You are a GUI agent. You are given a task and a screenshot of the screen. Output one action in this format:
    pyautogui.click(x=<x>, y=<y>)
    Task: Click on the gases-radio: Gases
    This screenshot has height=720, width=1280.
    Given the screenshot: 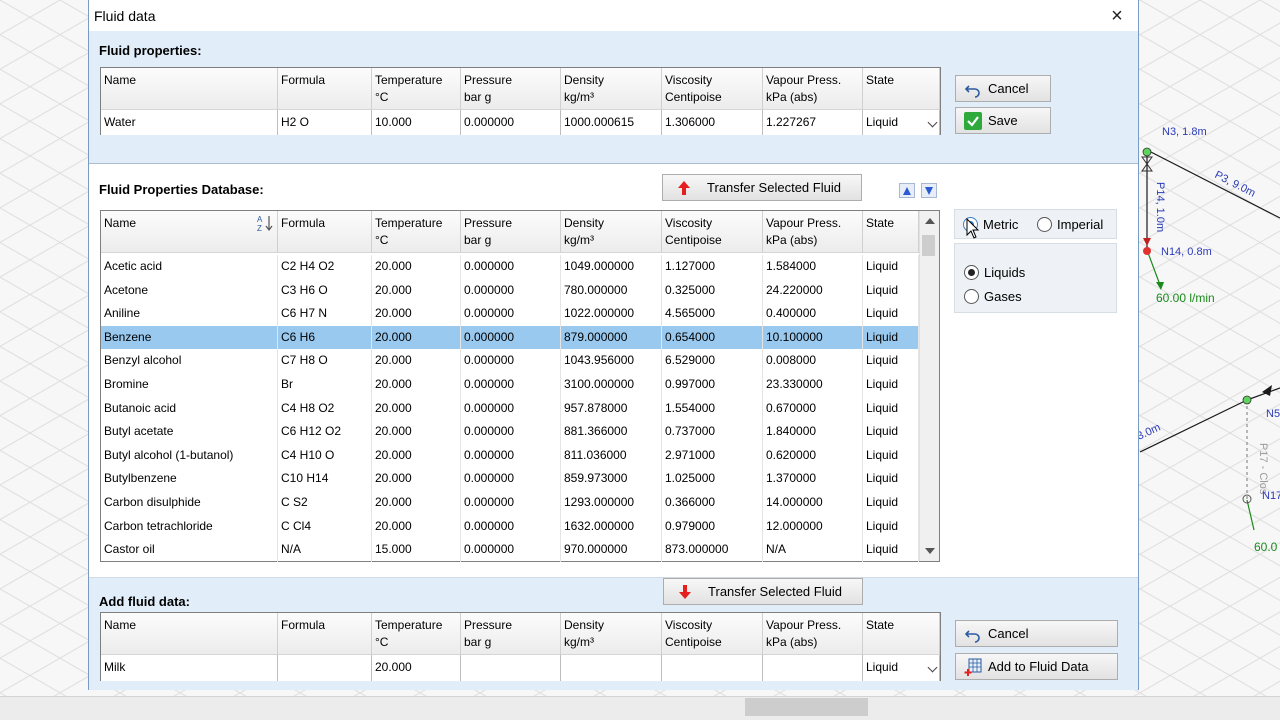 What is the action you would take?
    pyautogui.click(x=993, y=297)
    